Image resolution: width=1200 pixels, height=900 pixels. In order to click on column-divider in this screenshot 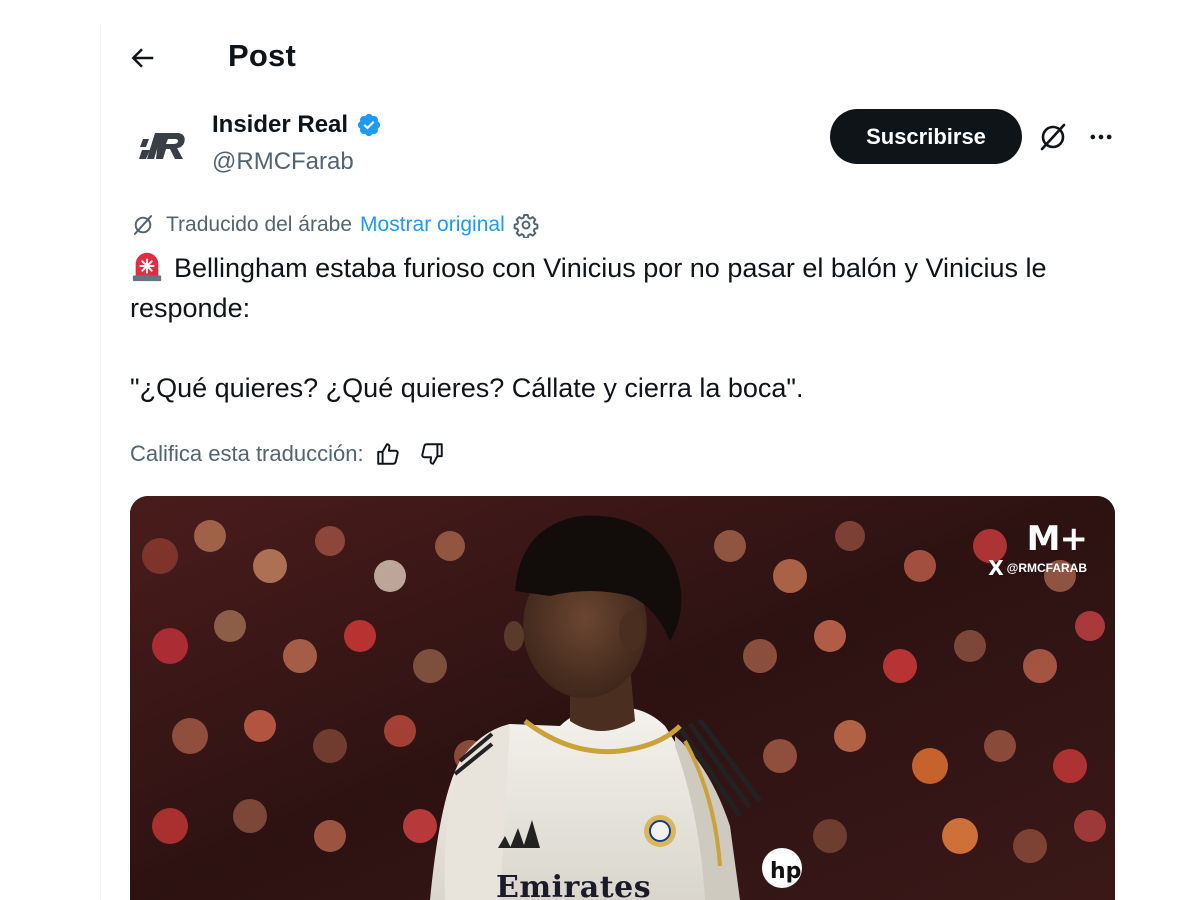, I will do `click(100, 462)`.